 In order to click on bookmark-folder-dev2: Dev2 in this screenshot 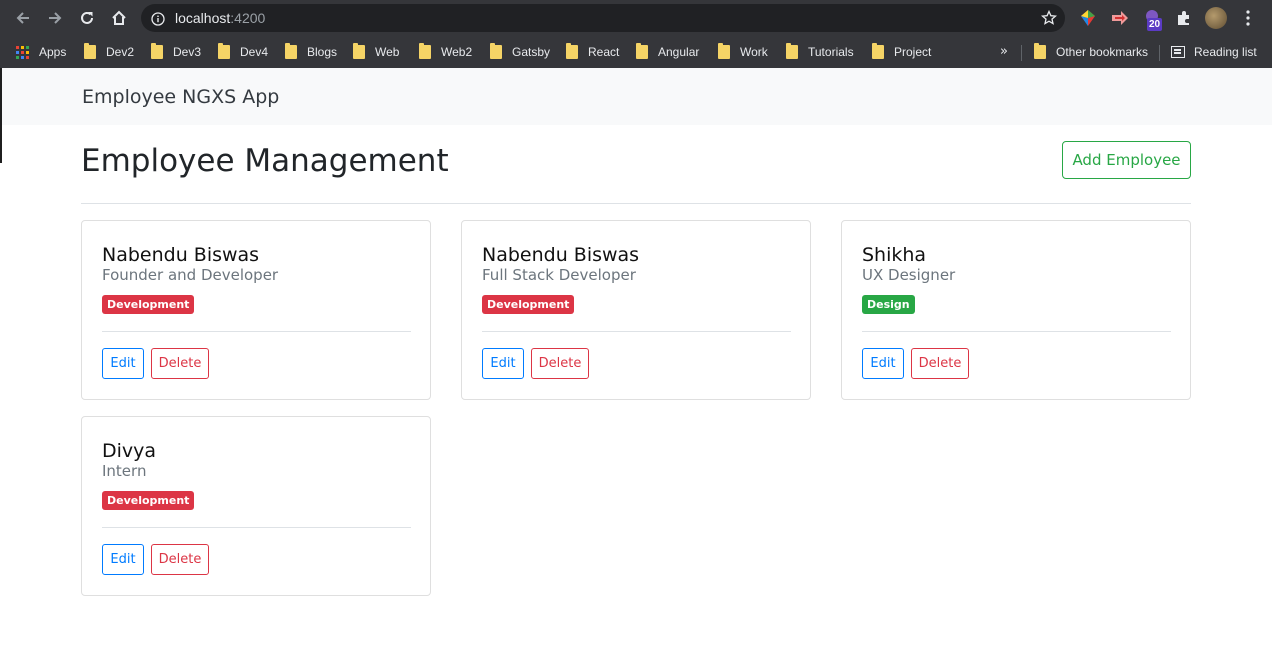, I will do `click(109, 52)`.